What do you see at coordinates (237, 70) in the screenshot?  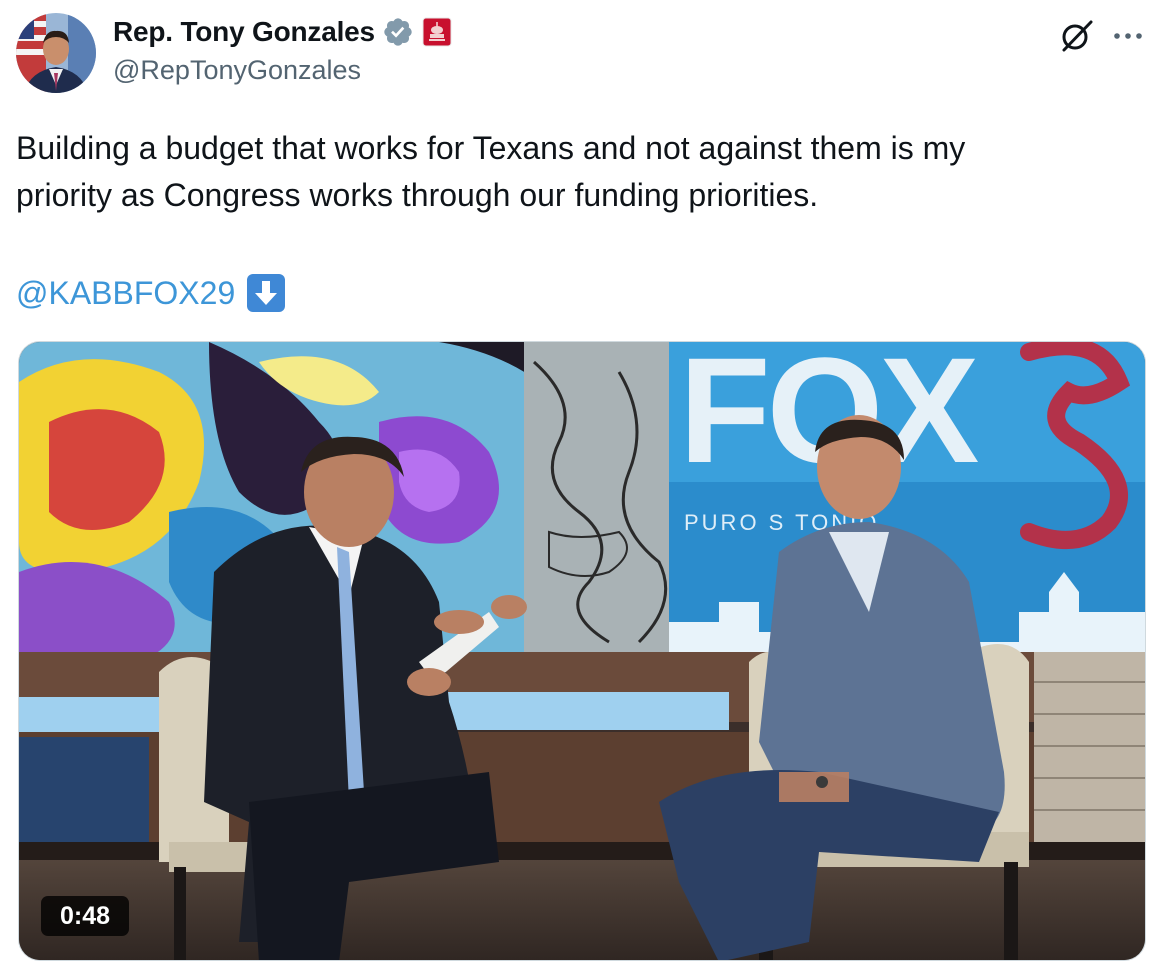 I see `author-handle: @RepTonyGonzales` at bounding box center [237, 70].